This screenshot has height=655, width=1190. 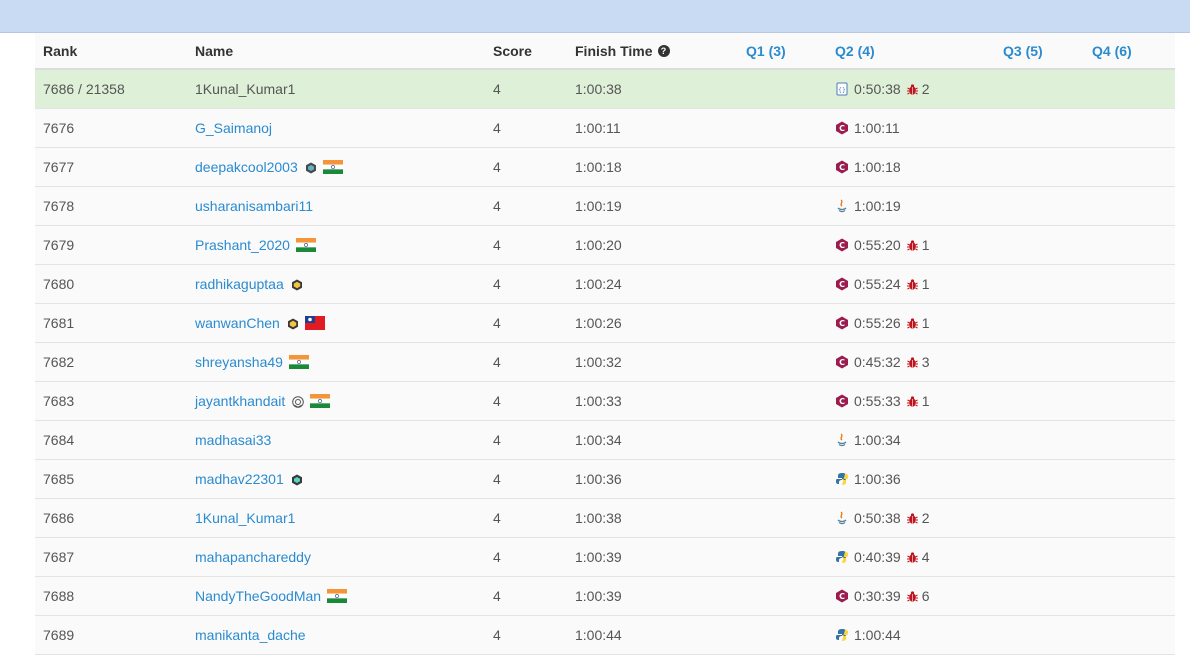 I want to click on rank-cell: 7688, so click(x=59, y=596).